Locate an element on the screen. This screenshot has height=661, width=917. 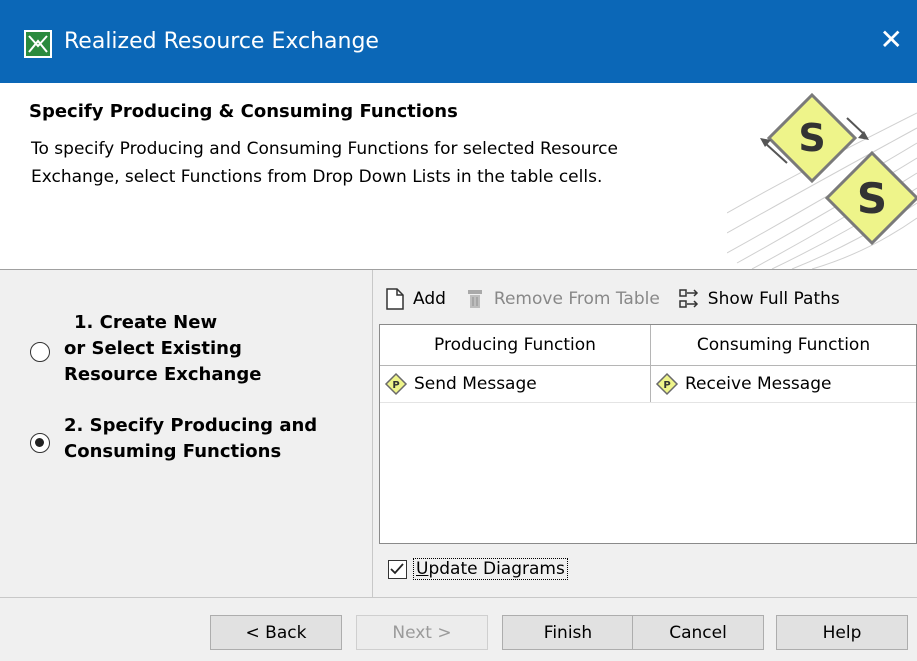
window-title: Realized Resource Exchange is located at coordinates (221, 41).